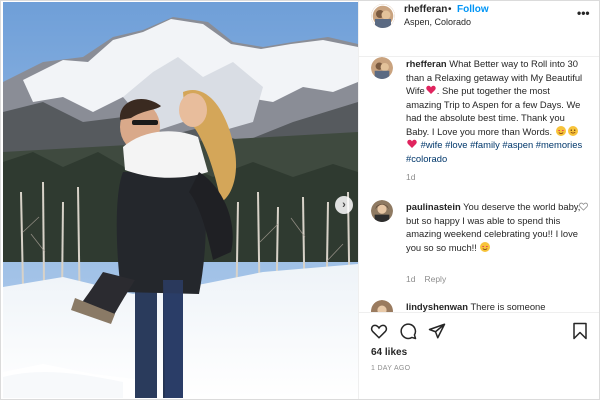 Image resolution: width=600 pixels, height=400 pixels. Describe the element at coordinates (433, 206) in the screenshot. I see `comment-username: paulinastein` at that location.